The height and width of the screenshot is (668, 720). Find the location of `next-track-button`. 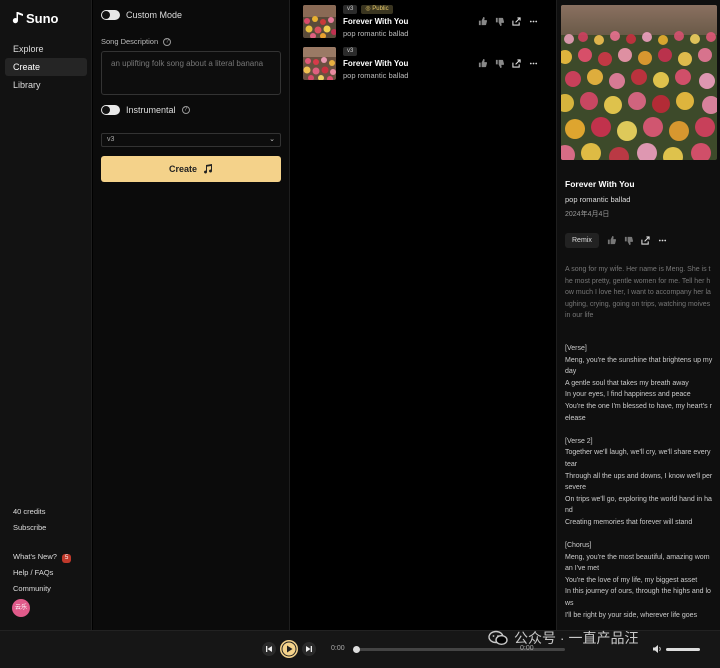

next-track-button is located at coordinates (309, 649).